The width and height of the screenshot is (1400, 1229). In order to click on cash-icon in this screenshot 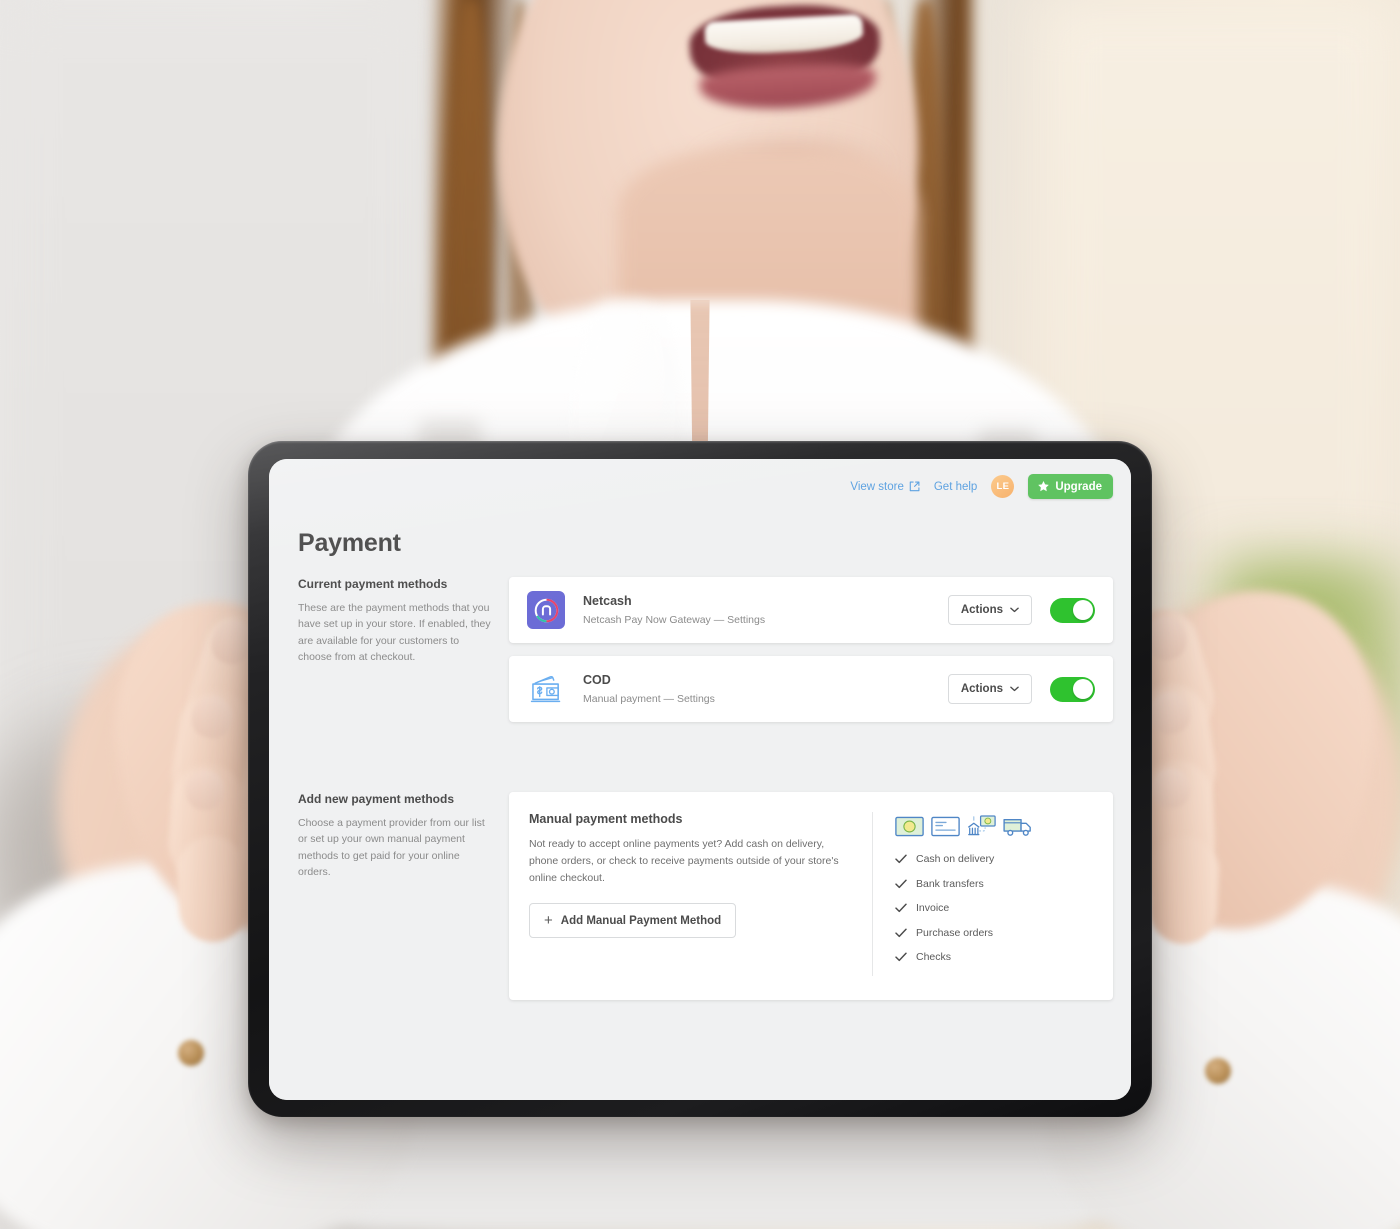, I will do `click(909, 826)`.